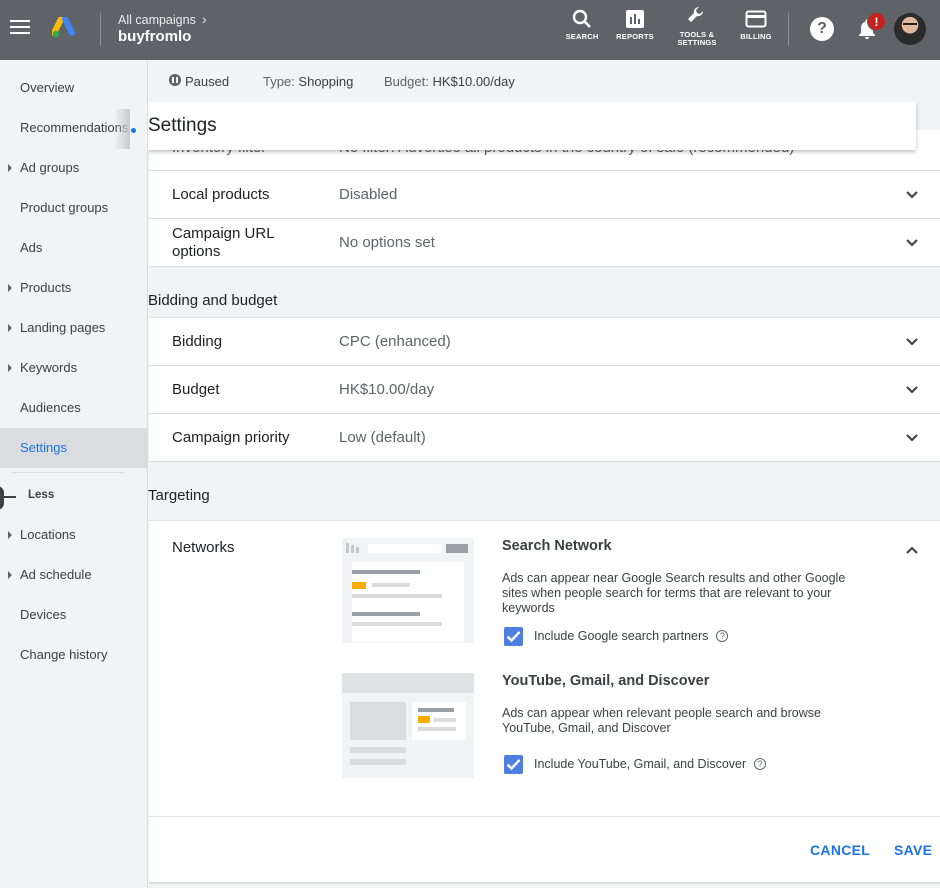  I want to click on credit-card-icon, so click(756, 19).